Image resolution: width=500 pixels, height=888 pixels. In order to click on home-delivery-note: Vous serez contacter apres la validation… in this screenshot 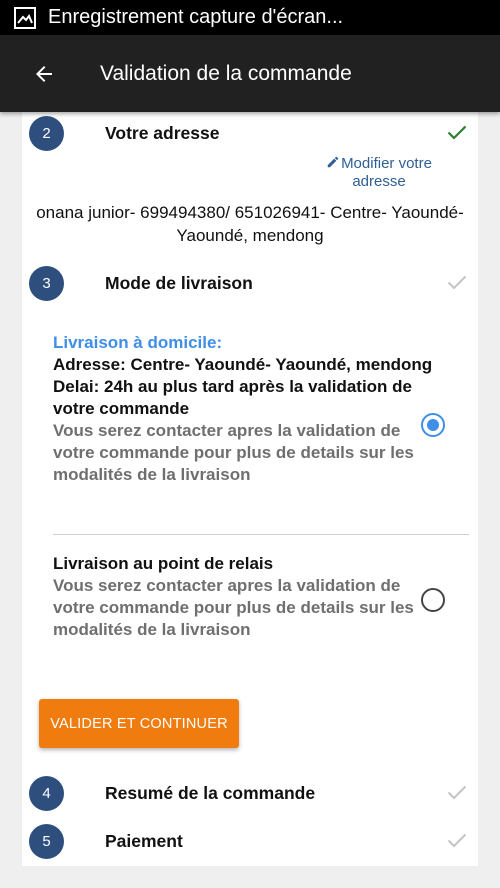, I will do `click(233, 452)`.